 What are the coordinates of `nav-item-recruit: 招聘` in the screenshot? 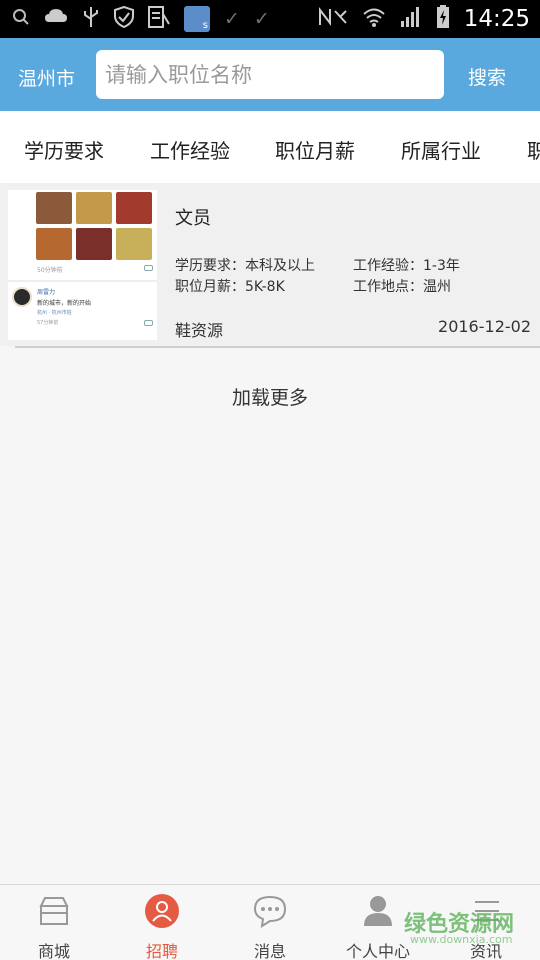 It's located at (162, 922).